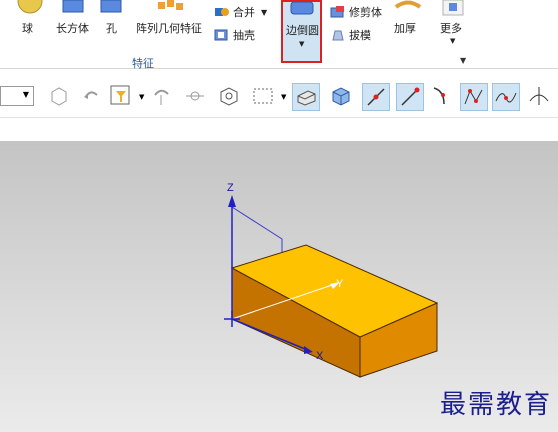  I want to click on angle-tool, so click(540, 97).